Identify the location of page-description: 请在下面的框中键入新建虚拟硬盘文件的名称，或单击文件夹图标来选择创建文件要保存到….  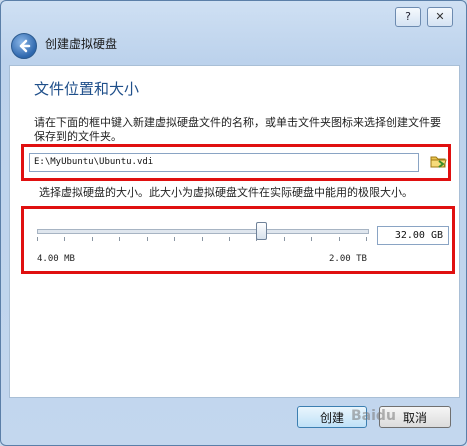
(237, 129).